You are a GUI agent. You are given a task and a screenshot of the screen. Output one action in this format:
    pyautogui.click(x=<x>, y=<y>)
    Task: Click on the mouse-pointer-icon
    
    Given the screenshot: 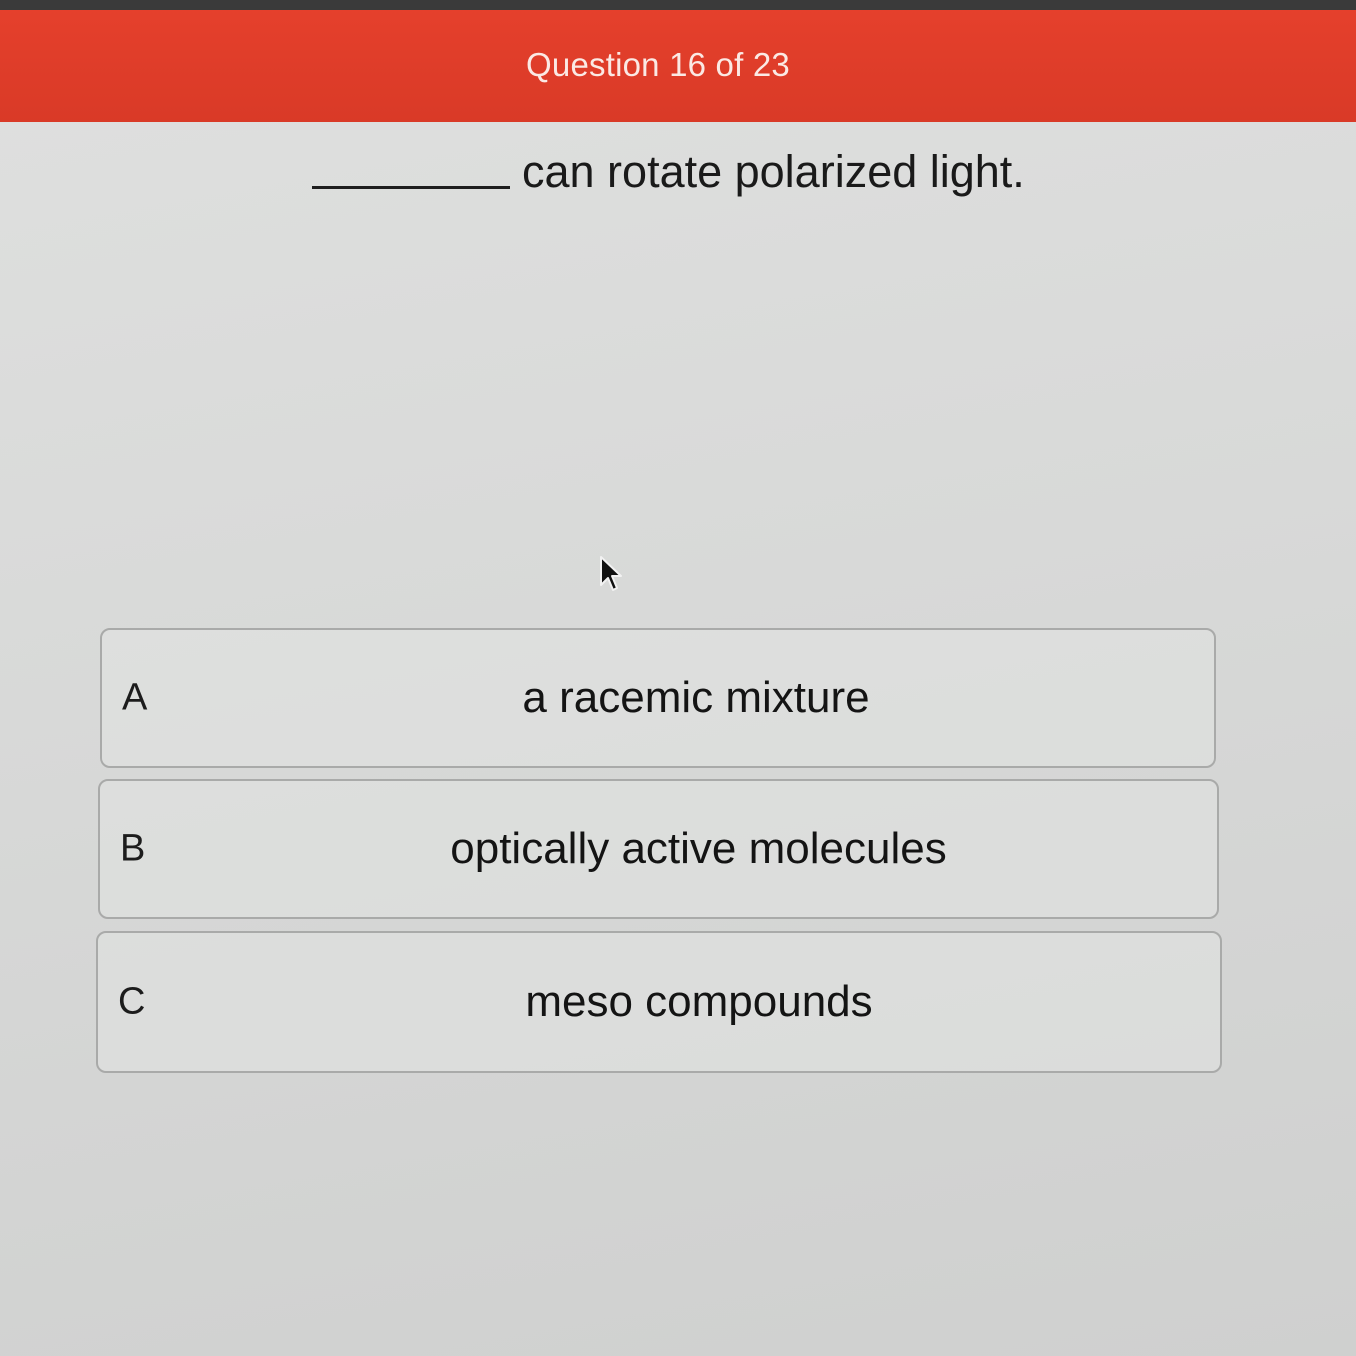 What is the action you would take?
    pyautogui.click(x=611, y=573)
    